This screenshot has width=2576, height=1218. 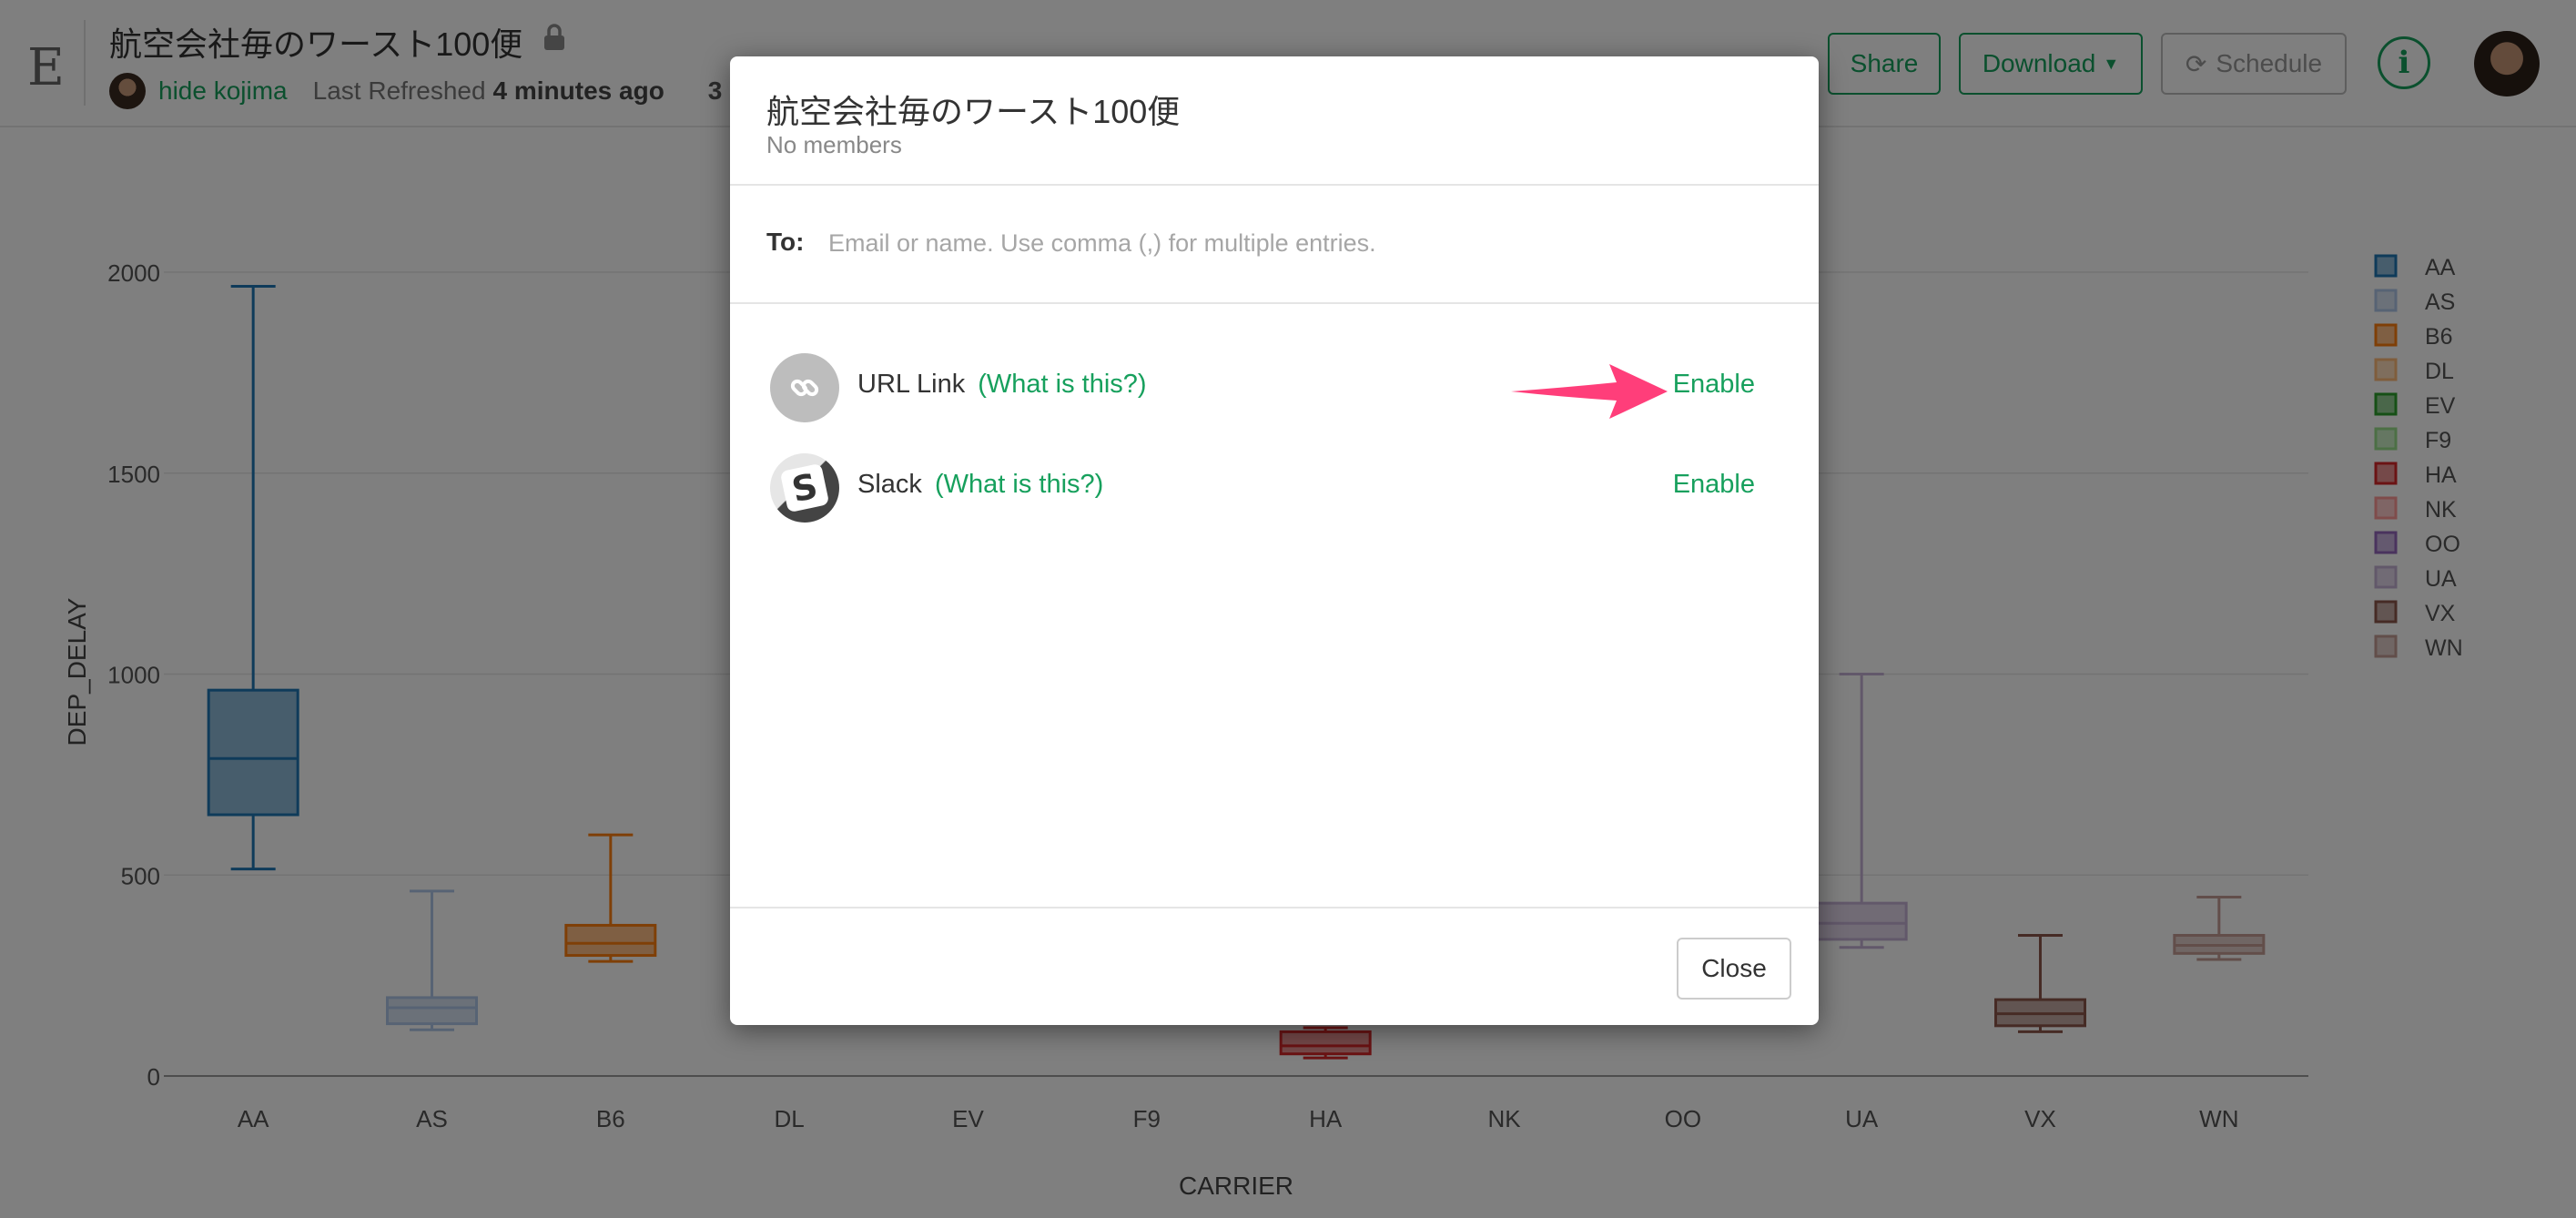 I want to click on slack-icon: S, so click(x=804, y=488).